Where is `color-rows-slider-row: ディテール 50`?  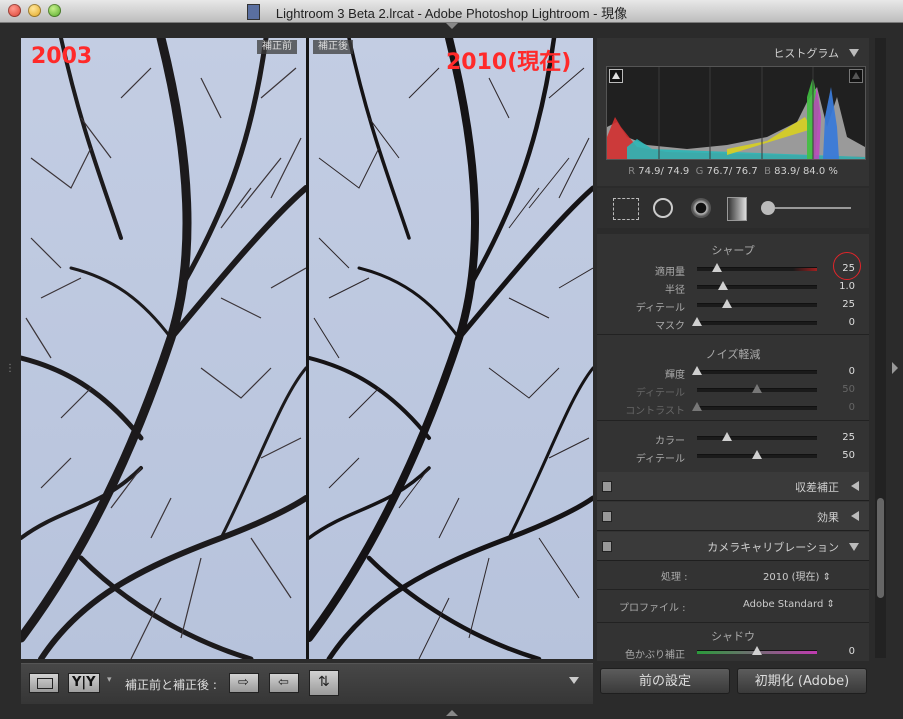
color-rows-slider-row: ディテール 50 is located at coordinates (733, 456).